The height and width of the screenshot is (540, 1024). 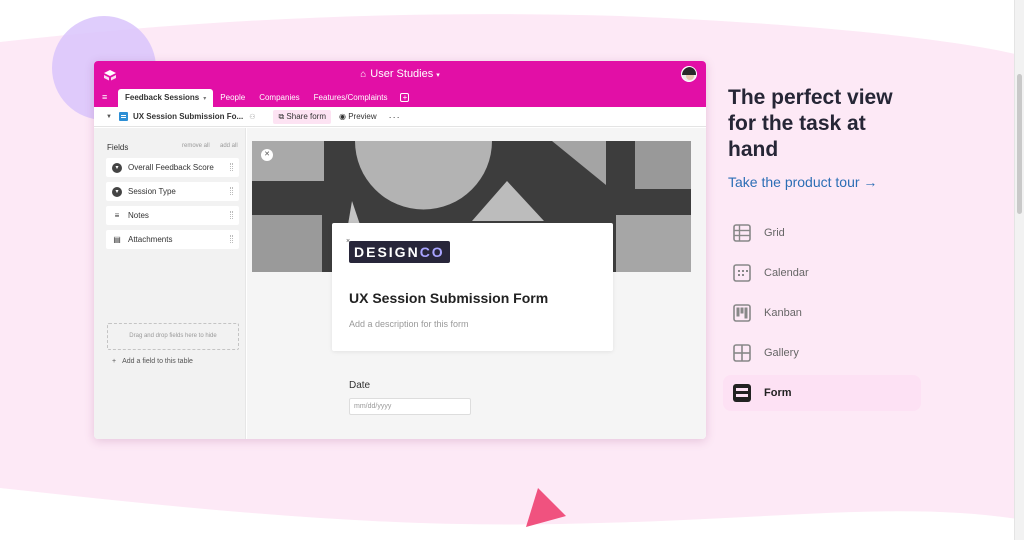 What do you see at coordinates (351, 98) in the screenshot?
I see `tab-features-complaints: Features/Complaints` at bounding box center [351, 98].